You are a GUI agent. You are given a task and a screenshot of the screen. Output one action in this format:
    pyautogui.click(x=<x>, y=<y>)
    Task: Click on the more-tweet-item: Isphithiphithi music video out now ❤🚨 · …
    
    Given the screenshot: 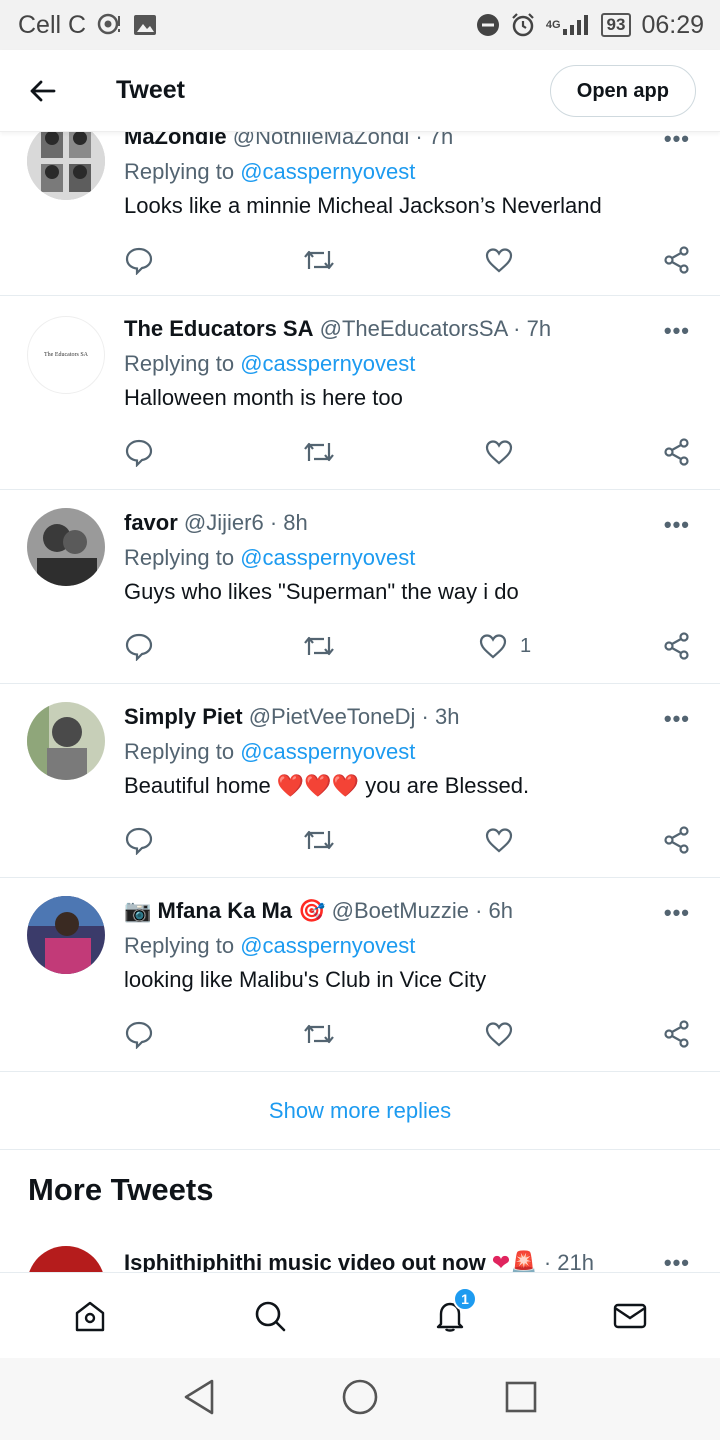 What is the action you would take?
    pyautogui.click(x=360, y=1259)
    